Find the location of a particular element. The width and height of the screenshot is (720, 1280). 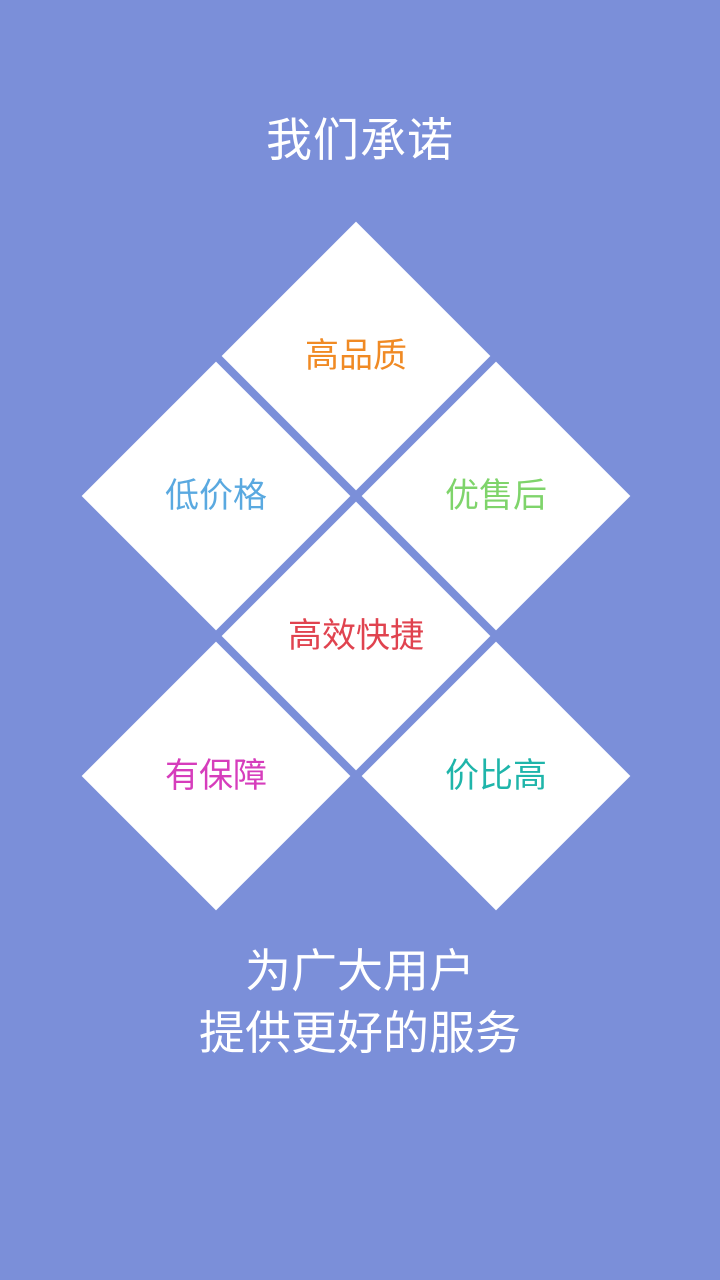

promise-tile-value: 价比高 is located at coordinates (496, 776).